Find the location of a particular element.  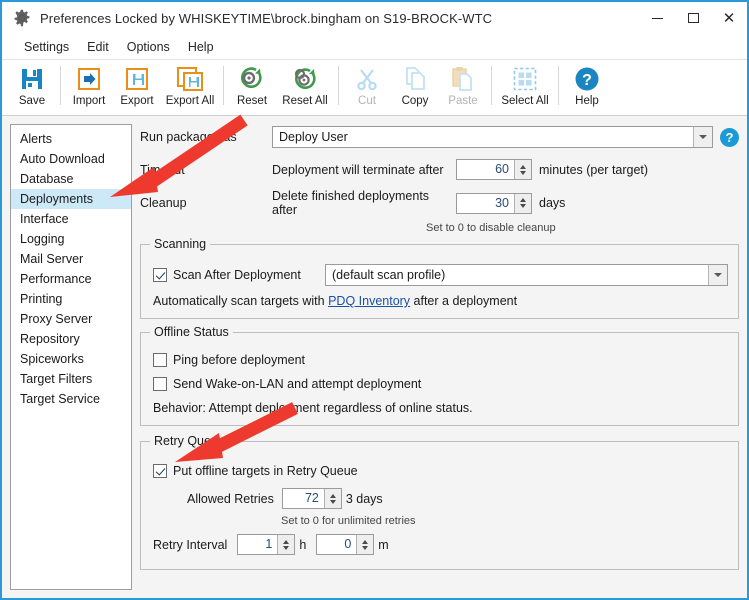

sidebar-item-alerts: Alerts is located at coordinates (71, 139).